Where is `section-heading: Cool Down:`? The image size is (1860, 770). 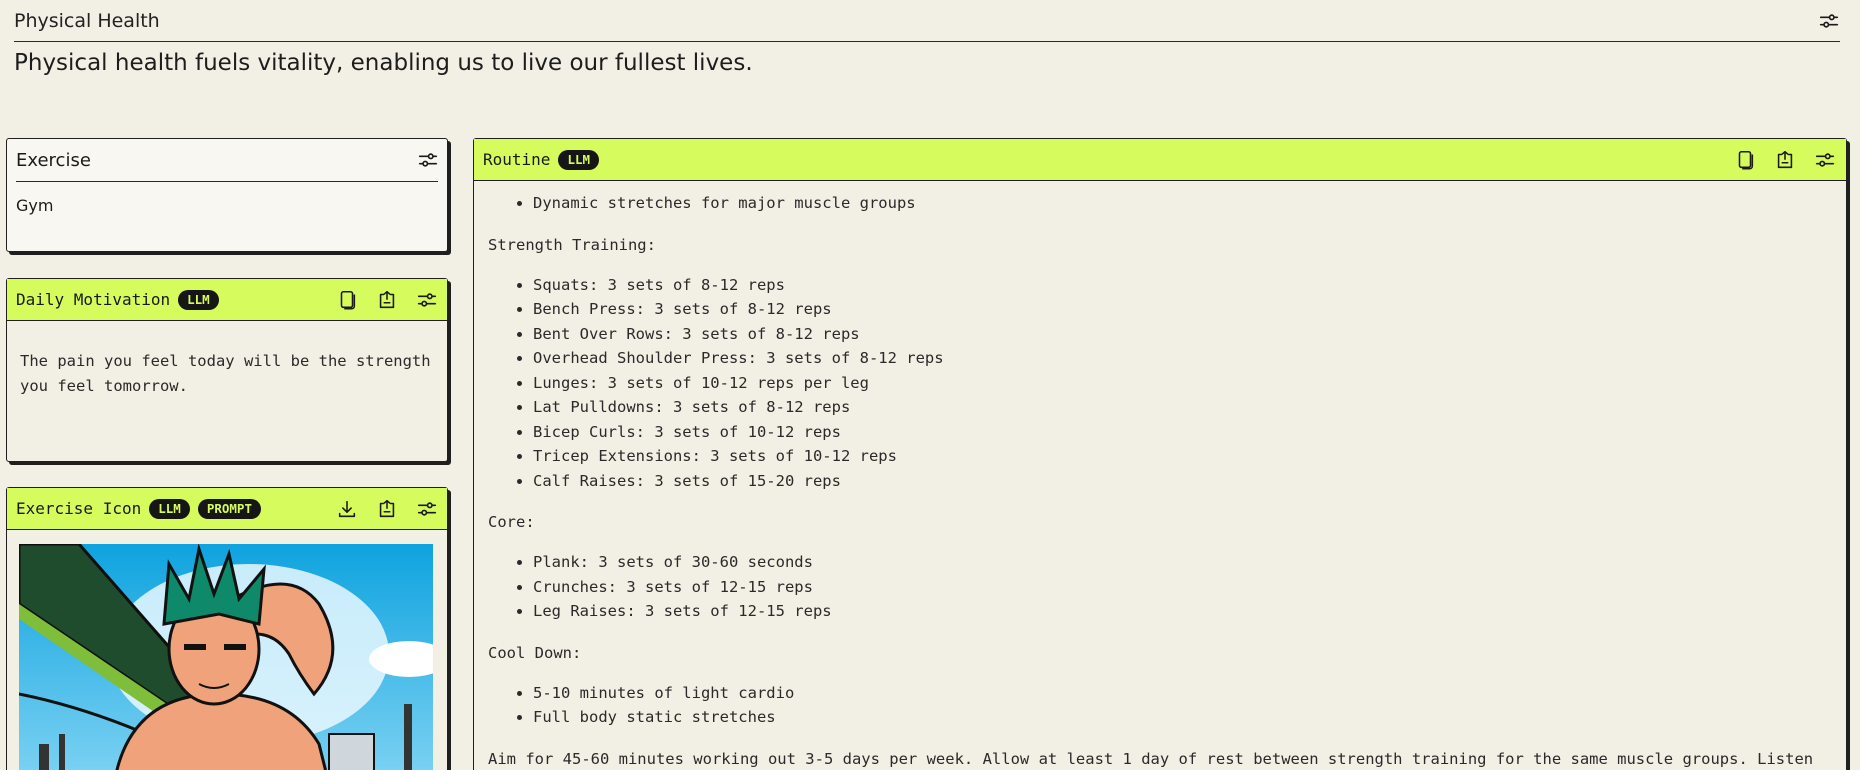
section-heading: Cool Down: is located at coordinates (535, 652).